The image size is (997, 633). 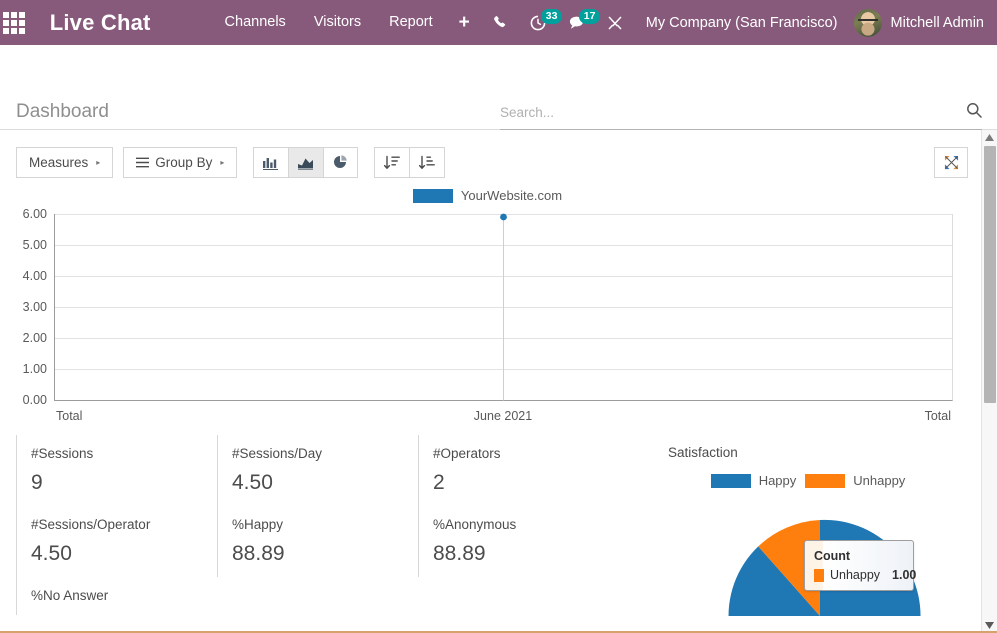 I want to click on kpi-operators: #Operators 2, so click(x=518, y=470).